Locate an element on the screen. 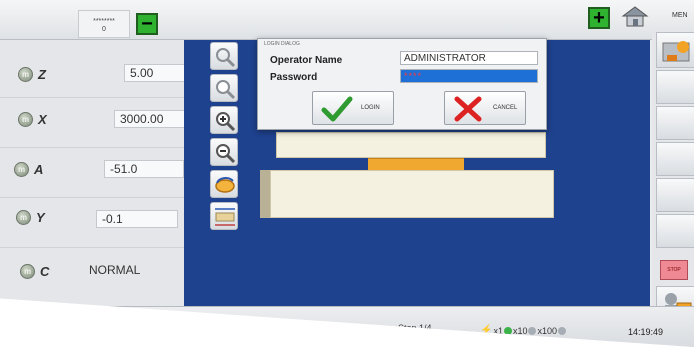 The height and width of the screenshot is (347, 694). axis-letter: Z is located at coordinates (42, 74).